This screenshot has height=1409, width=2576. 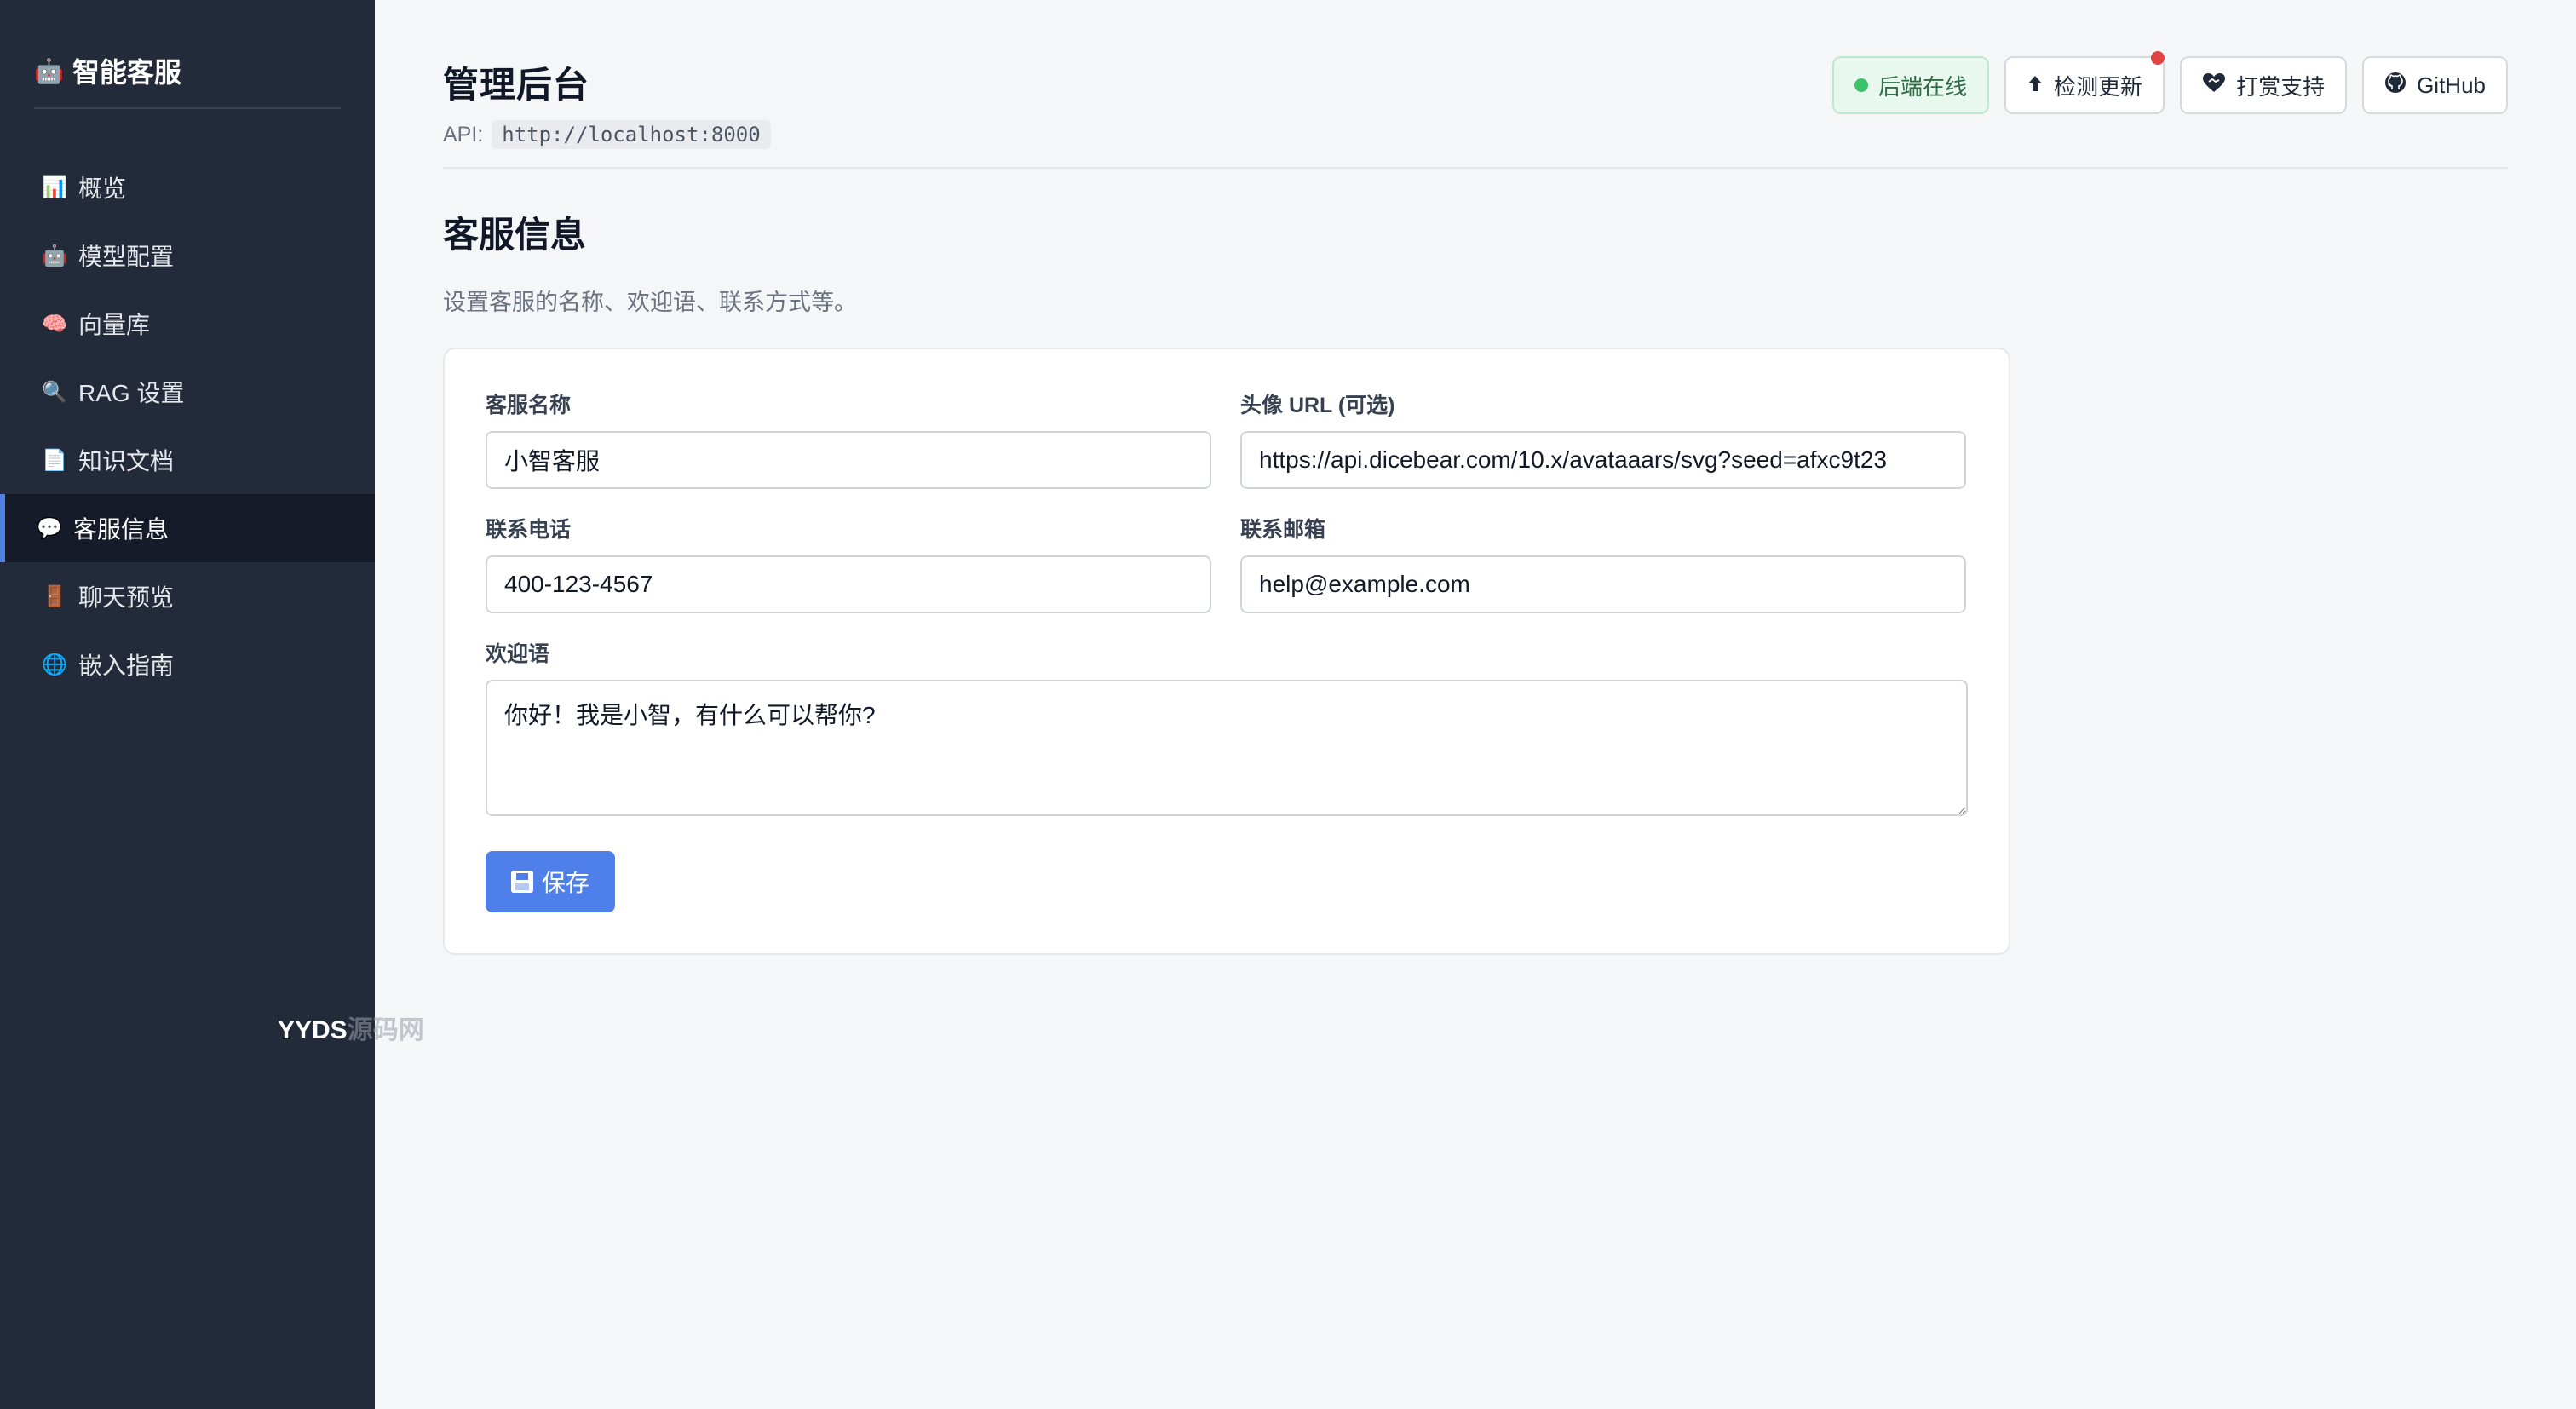 What do you see at coordinates (2395, 86) in the screenshot?
I see `github-icon` at bounding box center [2395, 86].